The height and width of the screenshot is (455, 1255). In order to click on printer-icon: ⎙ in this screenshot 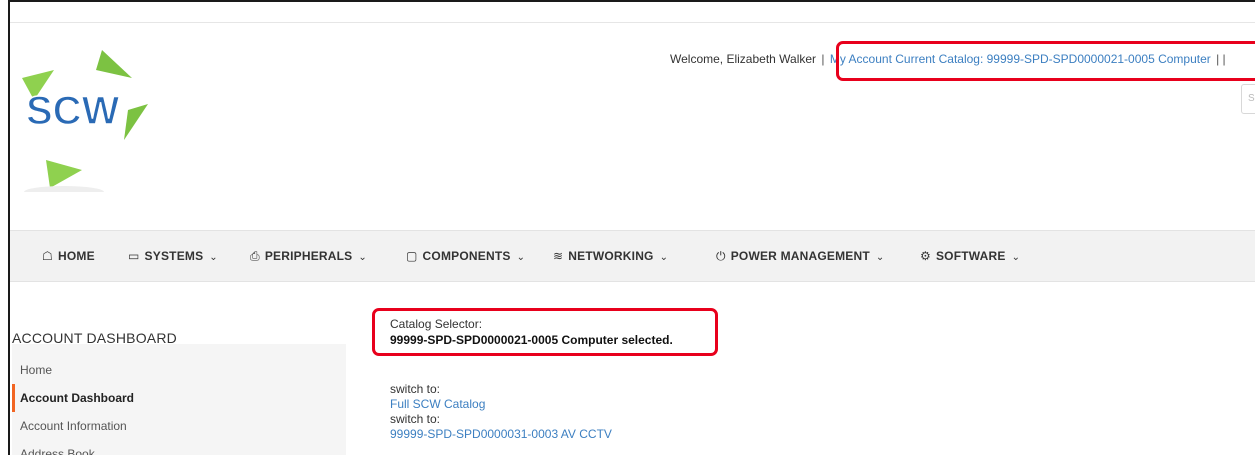, I will do `click(255, 256)`.